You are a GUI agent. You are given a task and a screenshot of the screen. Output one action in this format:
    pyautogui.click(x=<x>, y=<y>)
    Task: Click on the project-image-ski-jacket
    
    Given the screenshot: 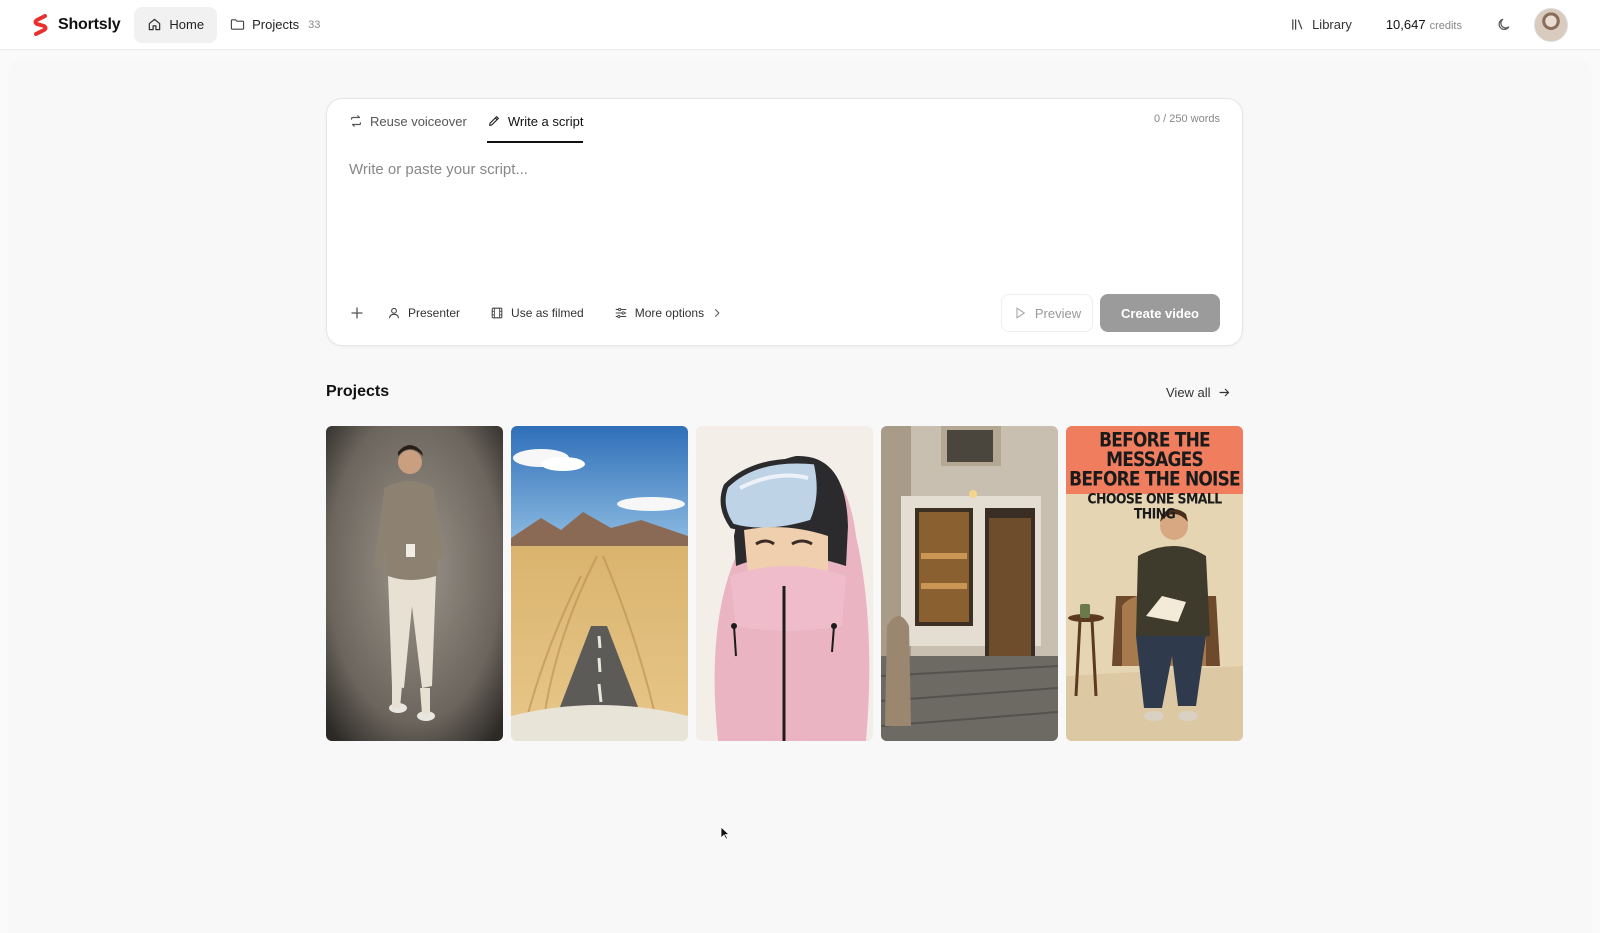 What is the action you would take?
    pyautogui.click(x=784, y=583)
    